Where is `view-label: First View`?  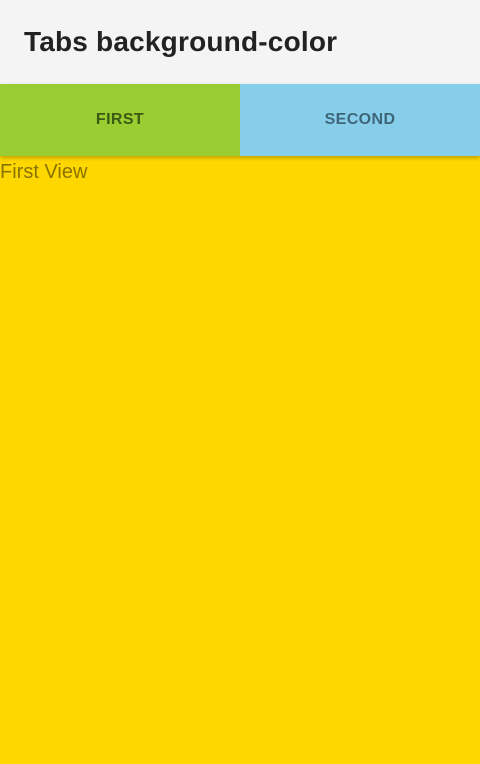 view-label: First View is located at coordinates (44, 172).